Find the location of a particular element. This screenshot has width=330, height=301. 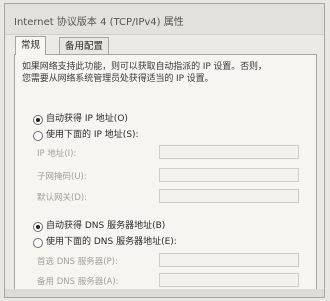

dialog-bottom-edge is located at coordinates (164, 293).